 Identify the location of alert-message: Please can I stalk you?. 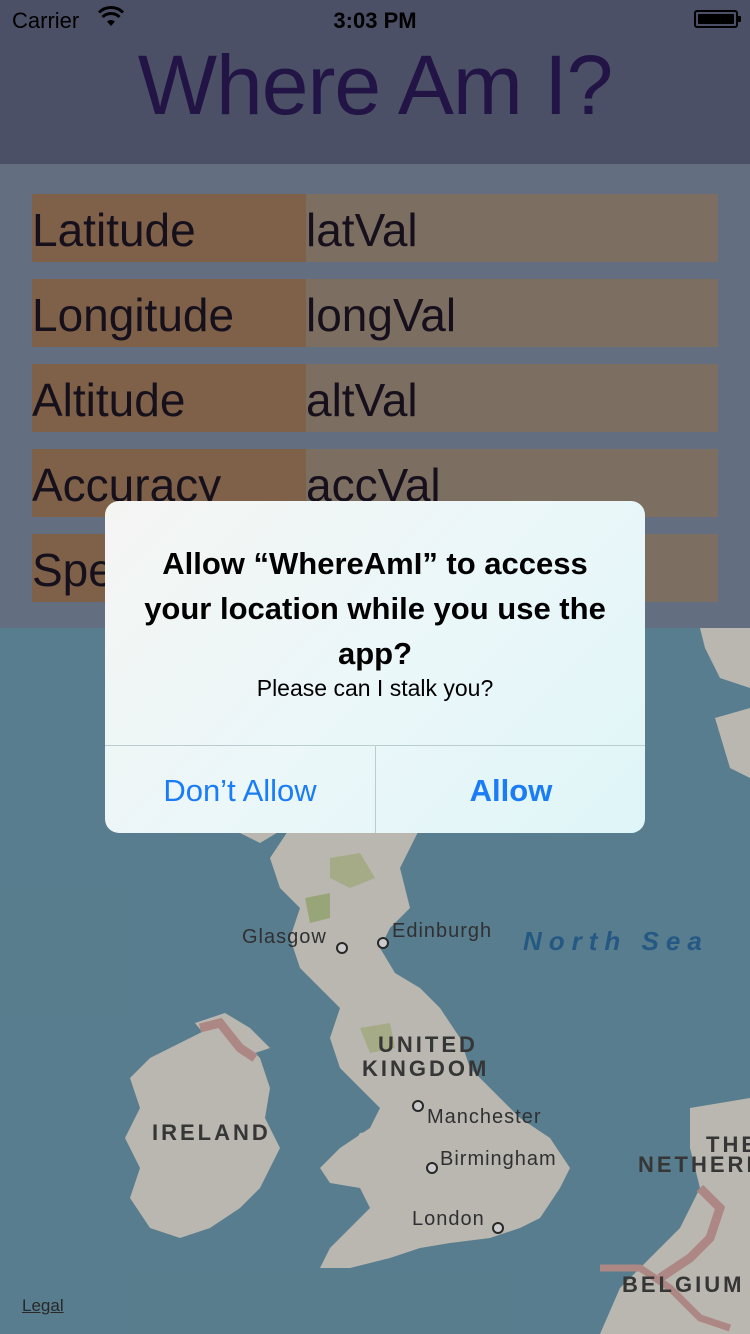
(375, 688).